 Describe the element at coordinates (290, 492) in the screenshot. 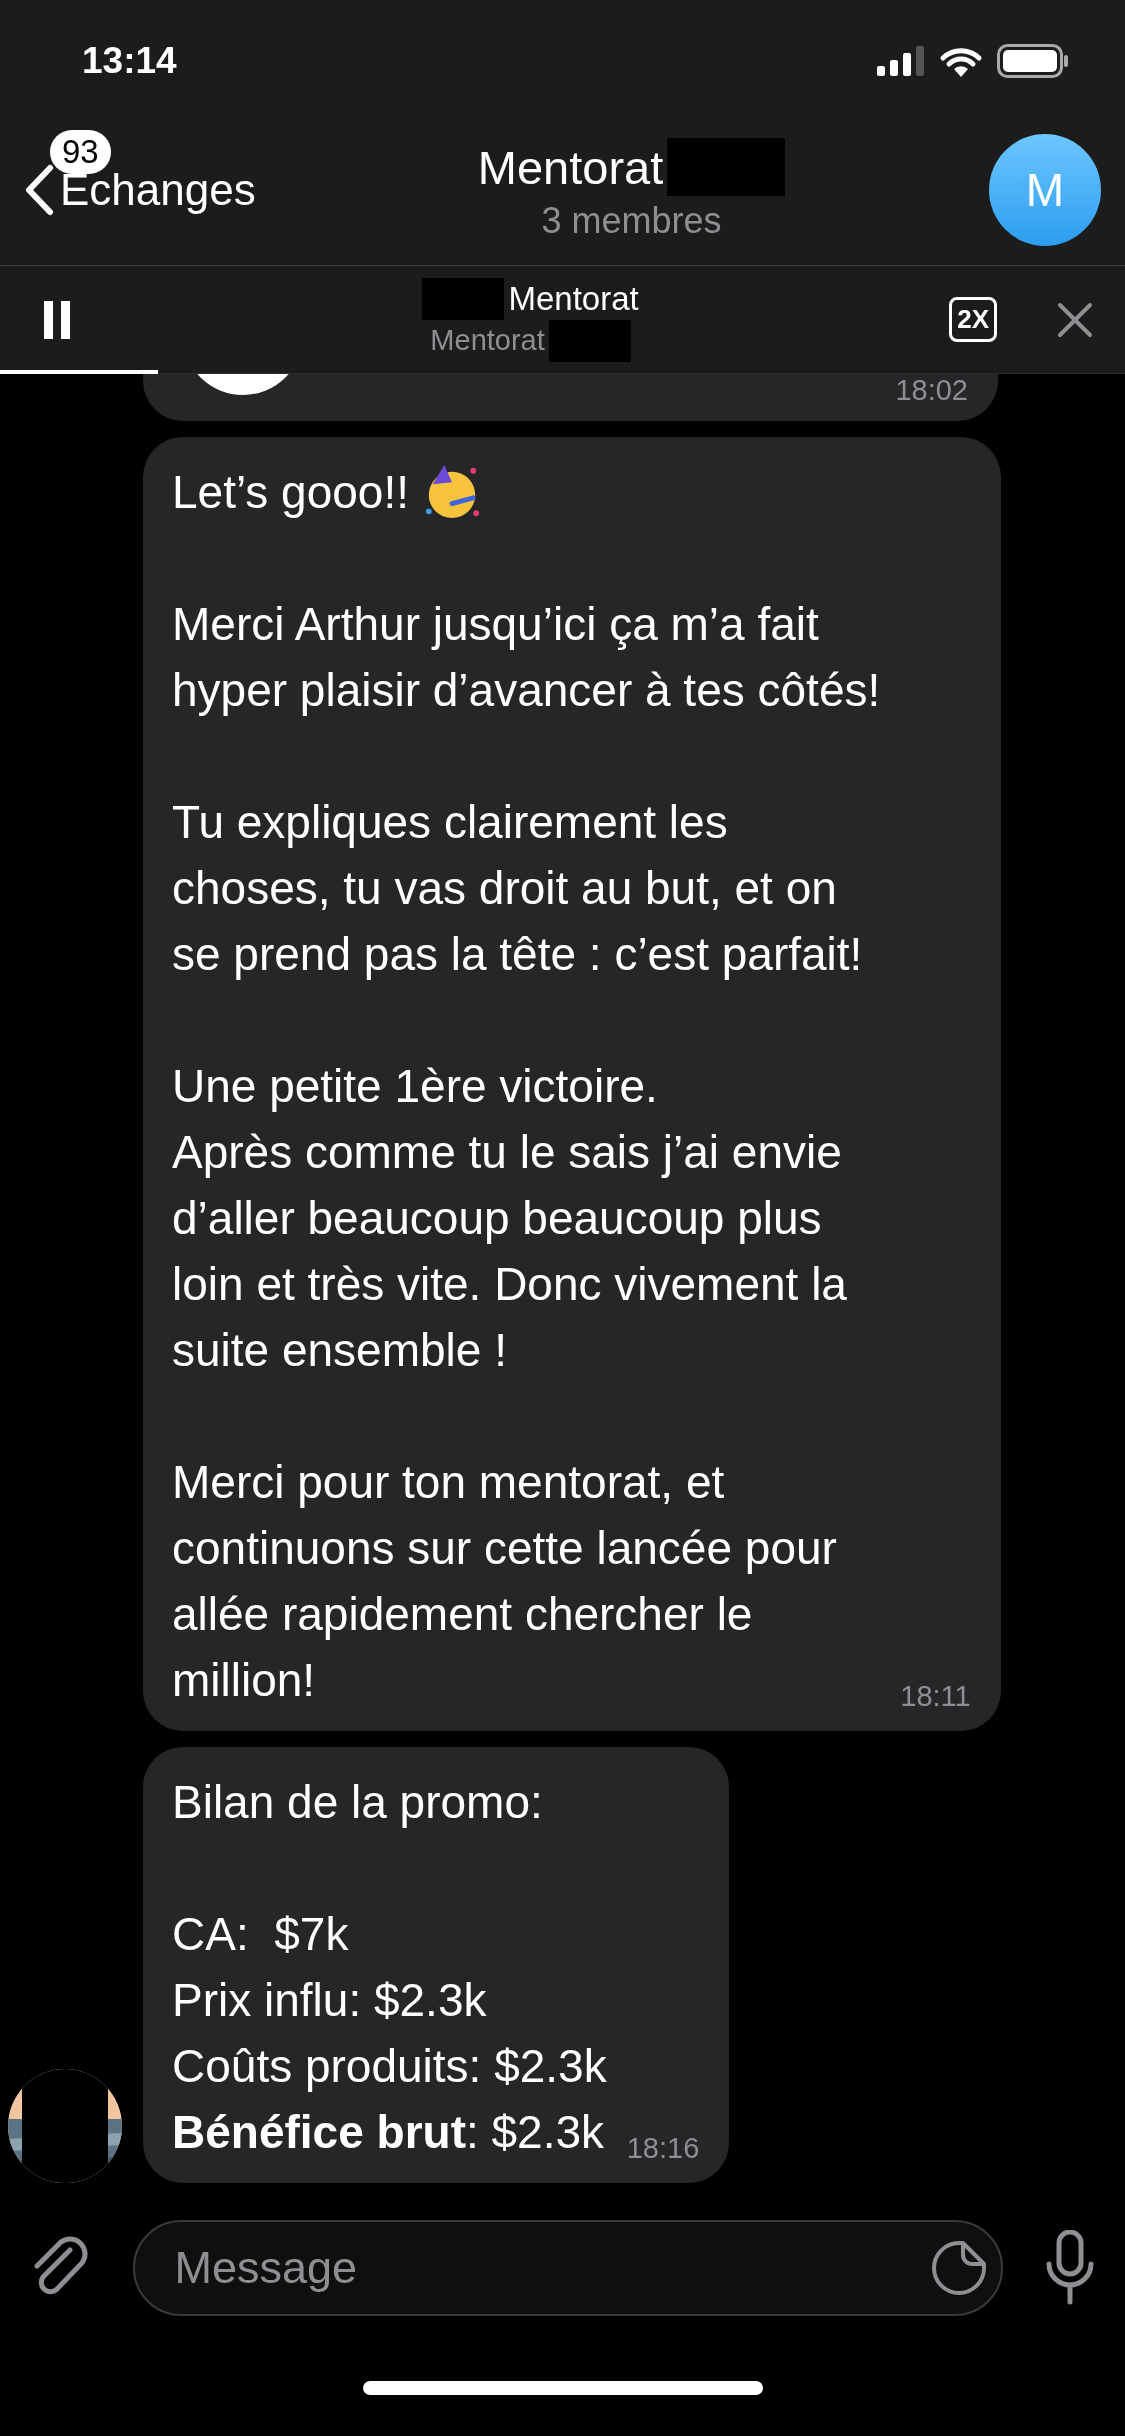

I see `message-text: Let’s gooo!!` at that location.